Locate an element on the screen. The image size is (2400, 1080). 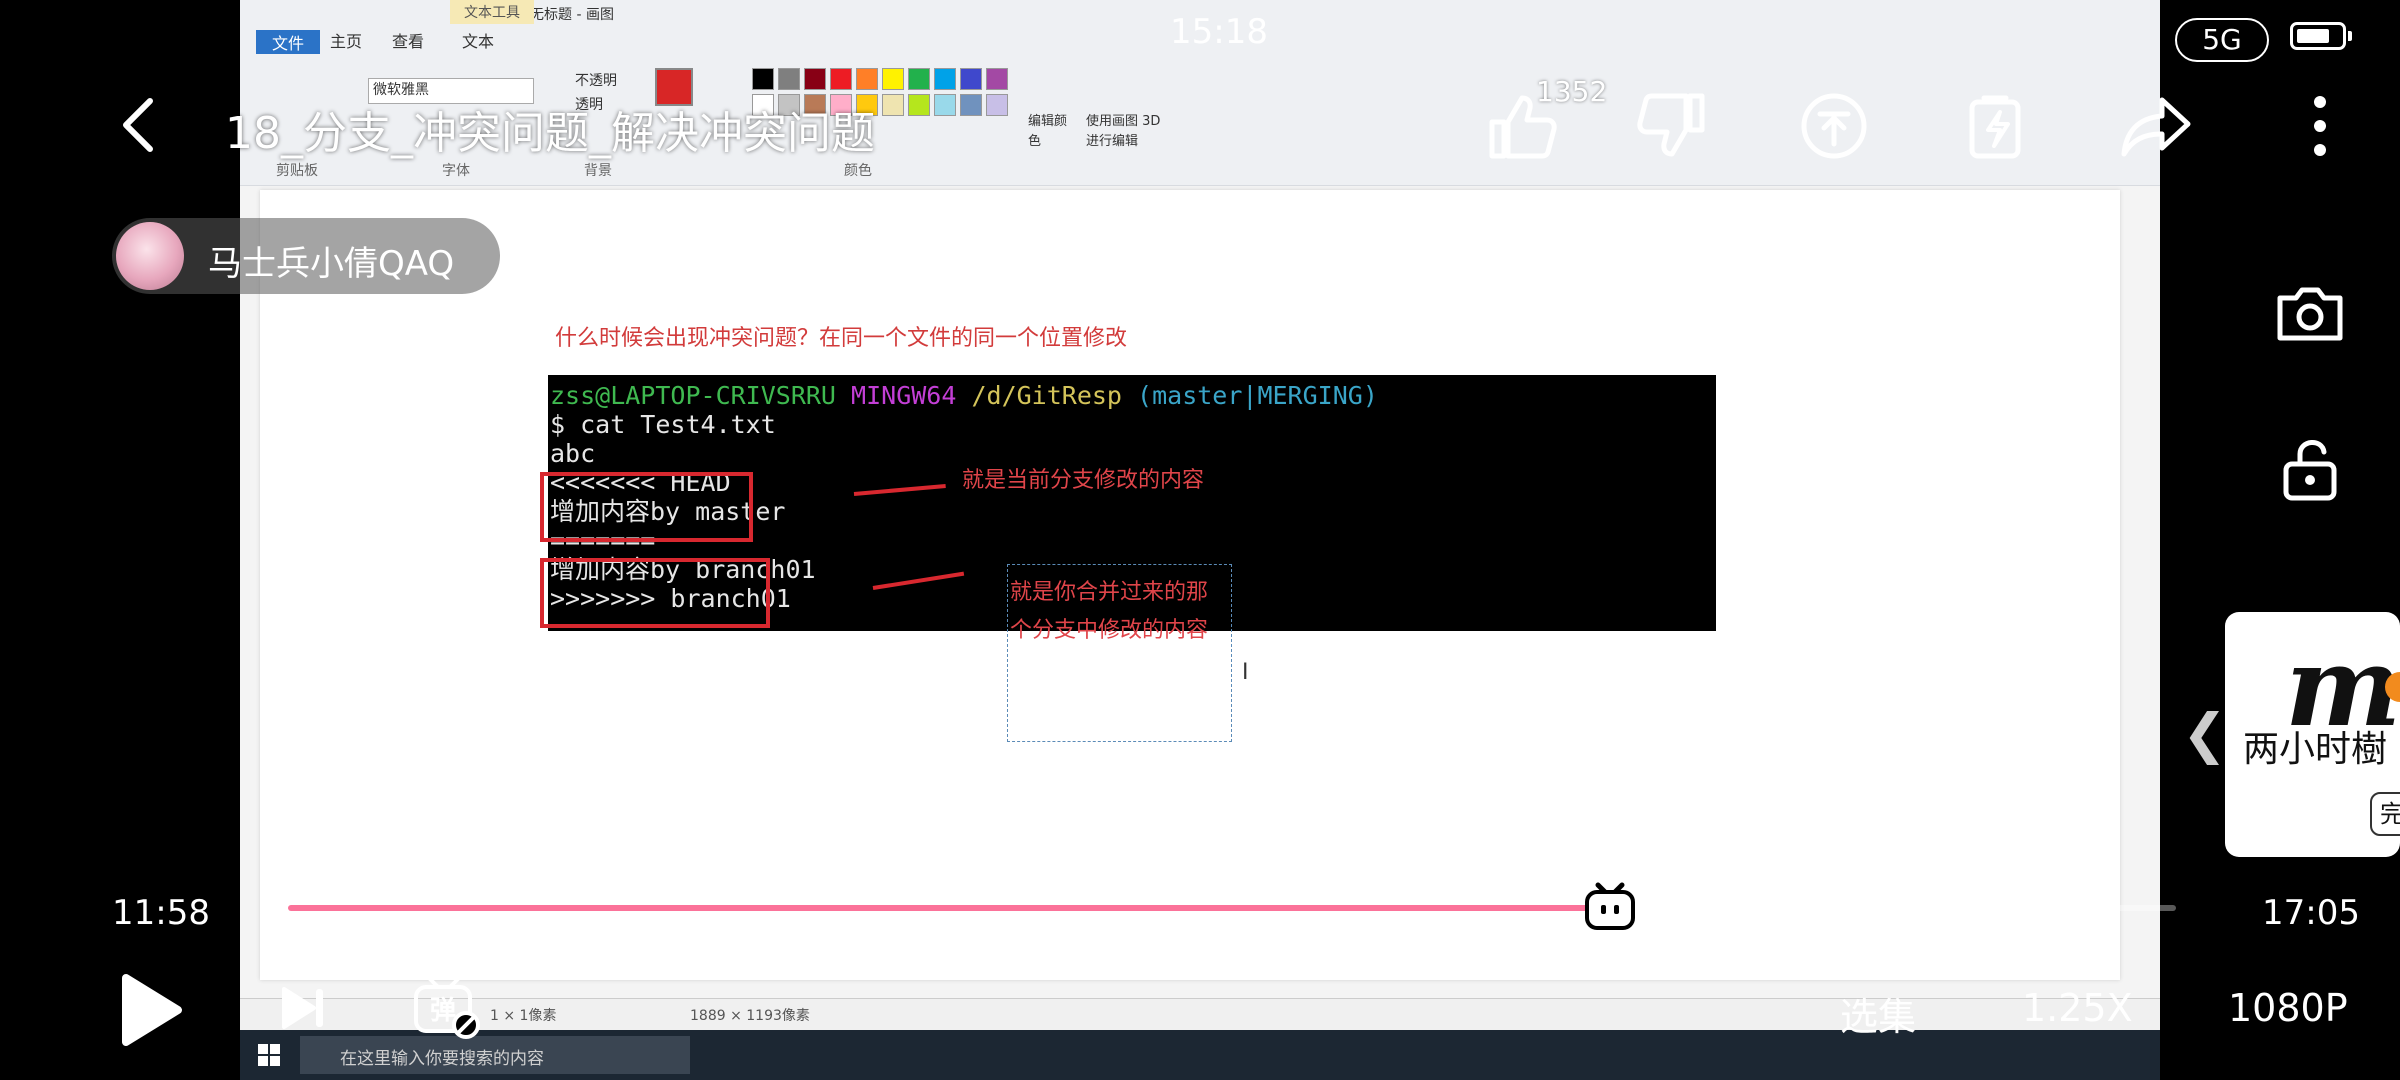
quality-button: 1080P is located at coordinates (2288, 1008).